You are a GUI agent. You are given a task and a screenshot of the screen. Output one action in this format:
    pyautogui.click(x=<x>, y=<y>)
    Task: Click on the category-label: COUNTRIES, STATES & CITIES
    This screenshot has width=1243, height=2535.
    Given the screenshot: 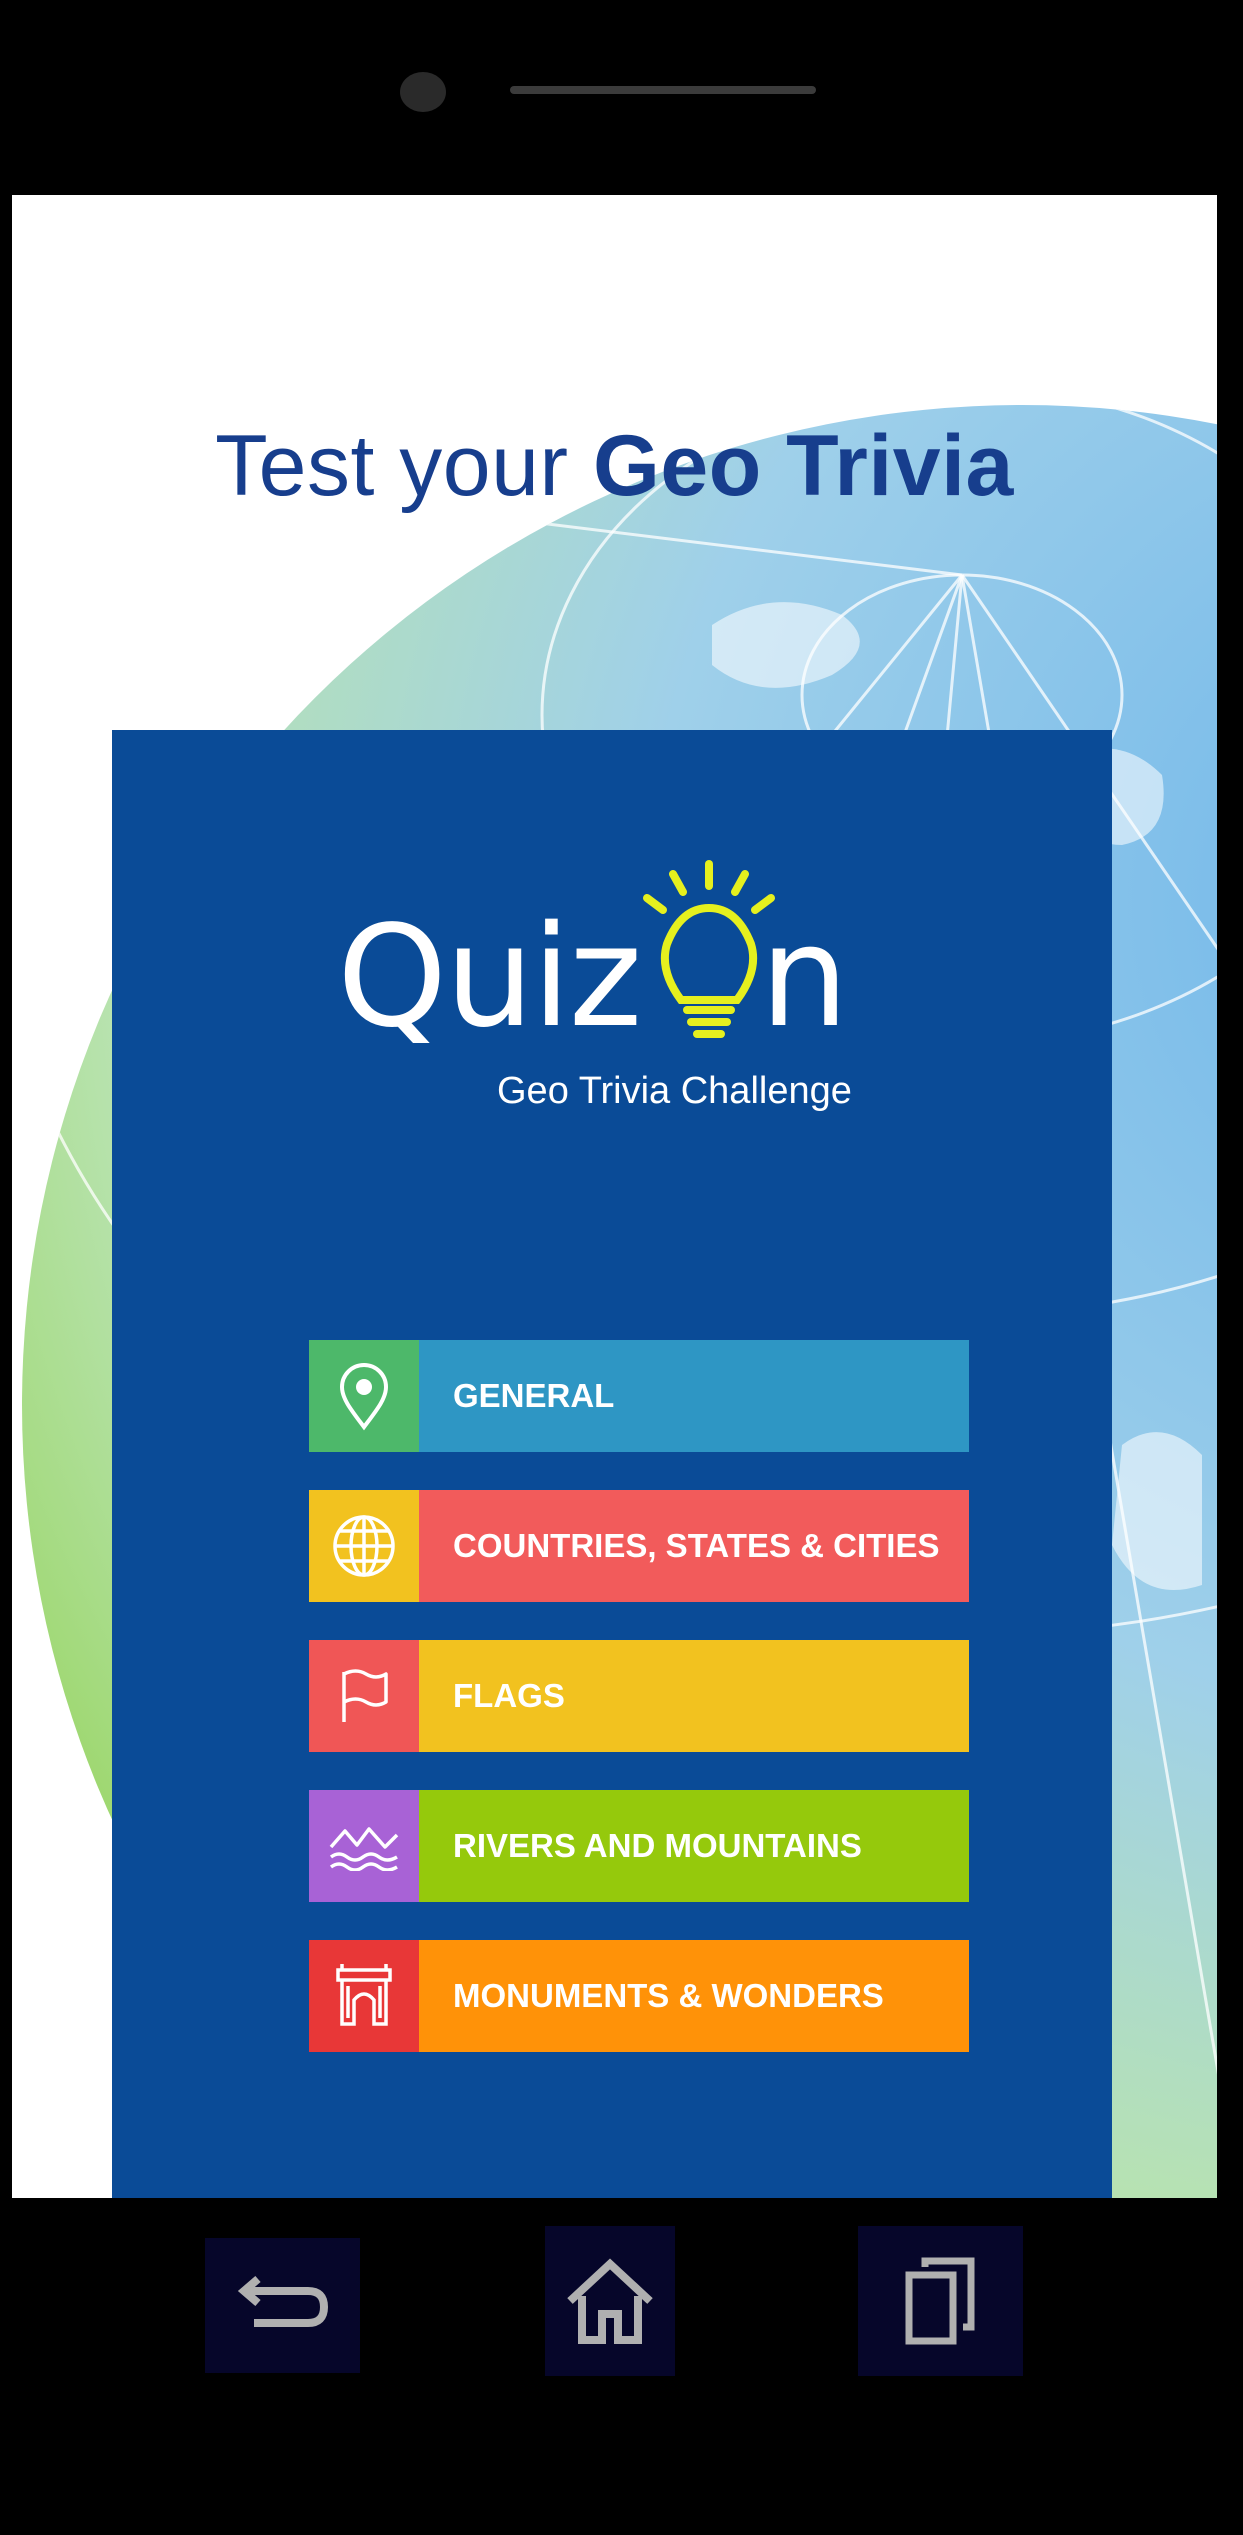 What is the action you would take?
    pyautogui.click(x=694, y=1546)
    